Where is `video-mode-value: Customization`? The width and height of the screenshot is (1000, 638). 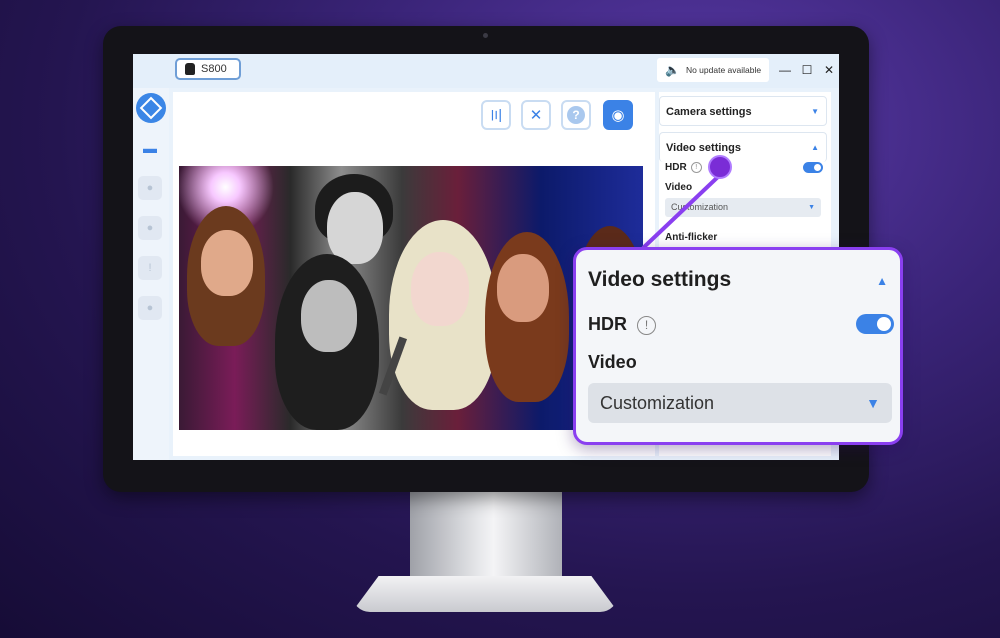 video-mode-value: Customization is located at coordinates (700, 207).